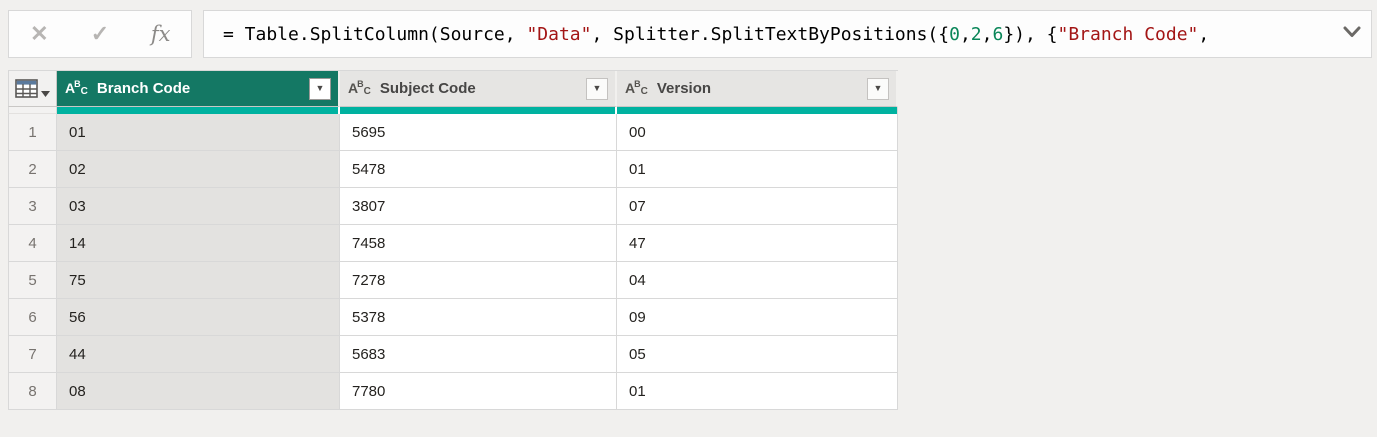  What do you see at coordinates (198, 391) in the screenshot?
I see `table-cell: 08` at bounding box center [198, 391].